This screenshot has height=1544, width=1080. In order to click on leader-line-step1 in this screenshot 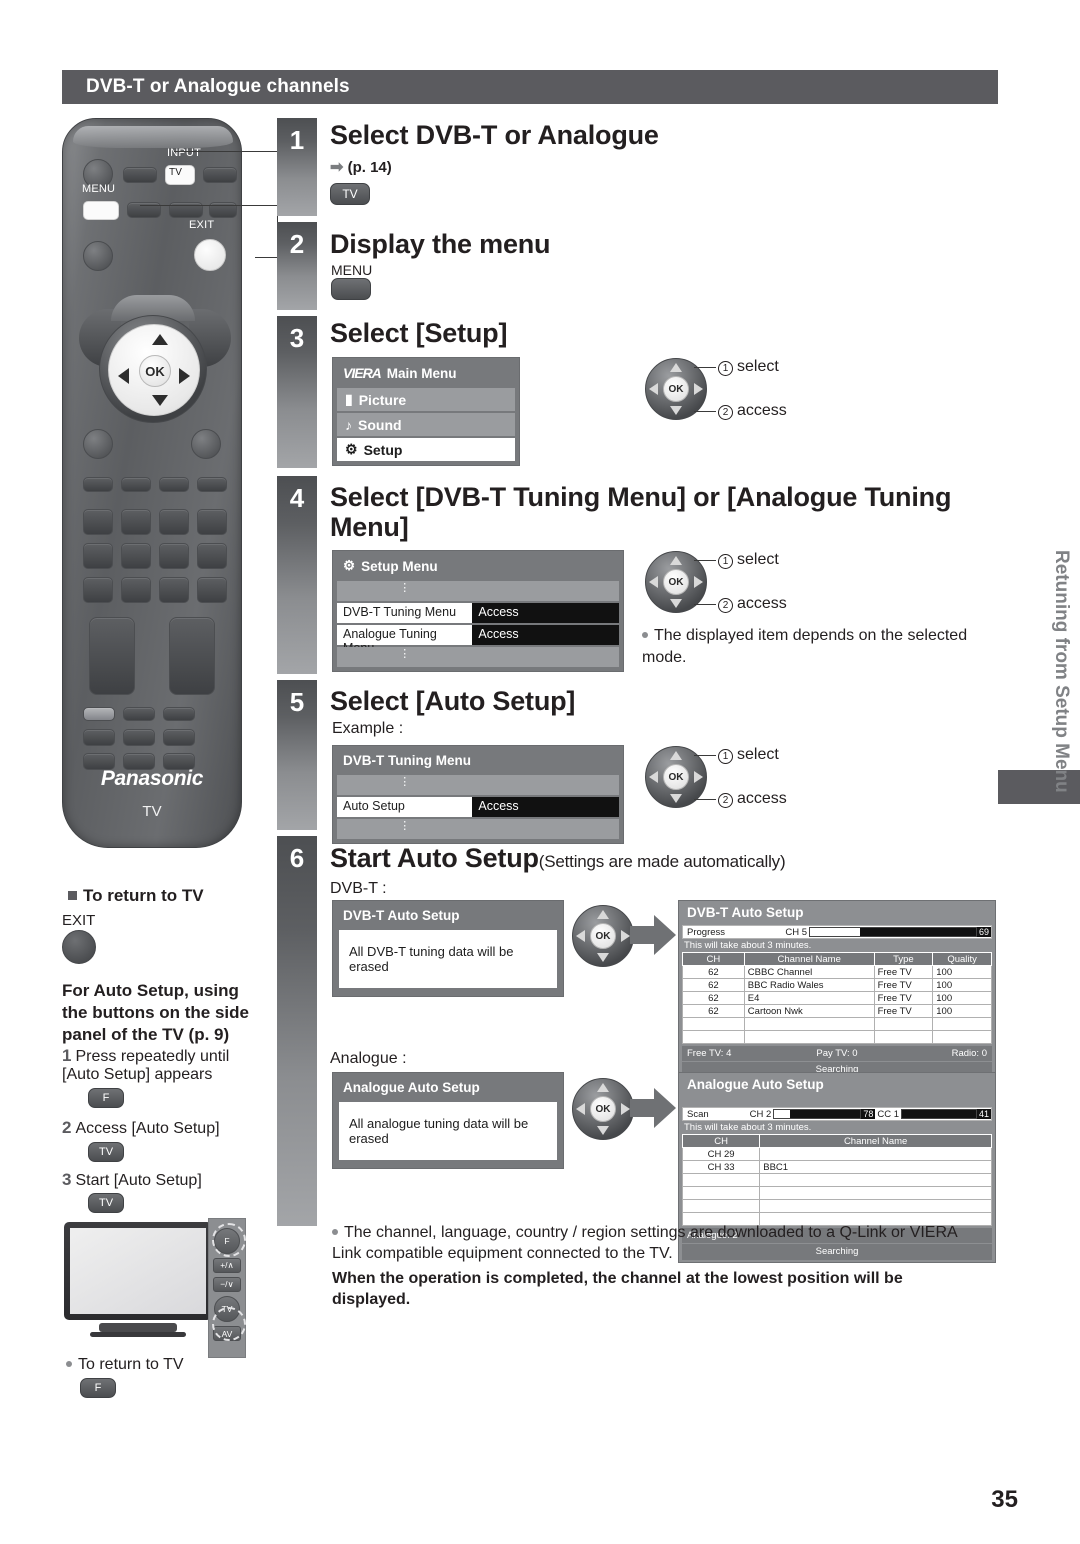, I will do `click(226, 151)`.